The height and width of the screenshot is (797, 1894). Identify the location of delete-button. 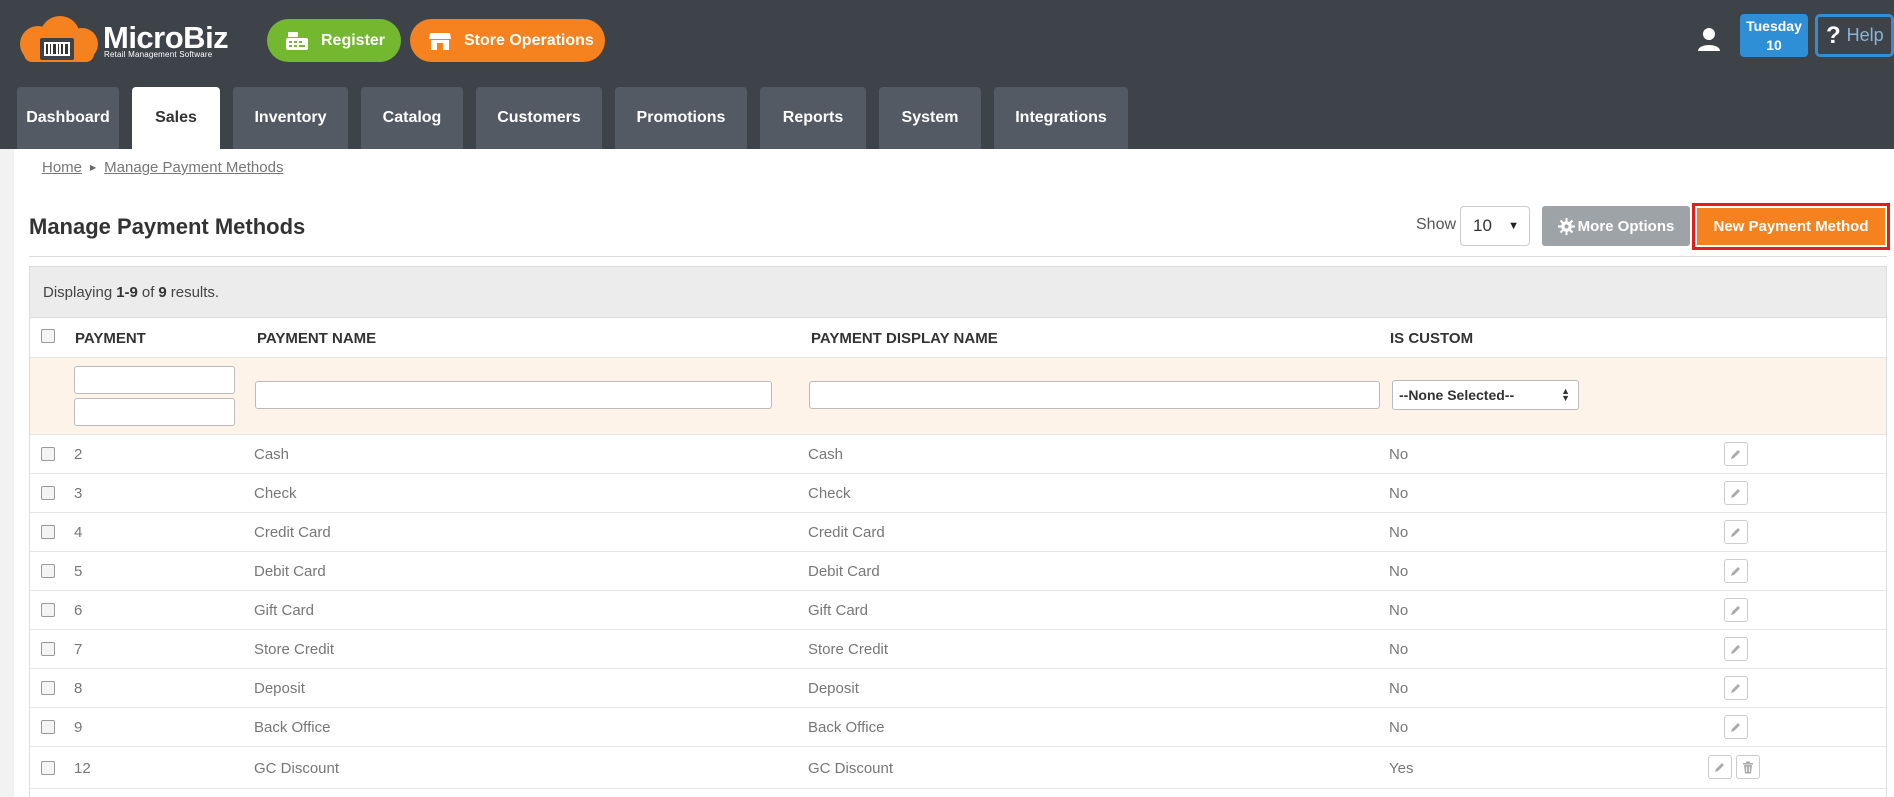
(1748, 767).